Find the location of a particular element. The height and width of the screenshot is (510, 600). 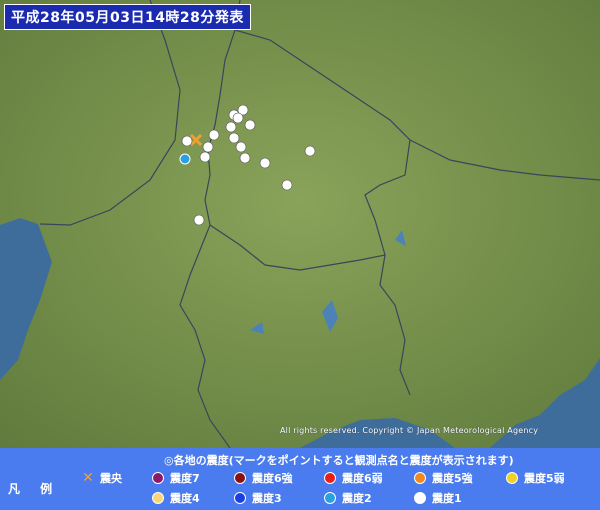

legend-label: 震度4 is located at coordinates (185, 498).